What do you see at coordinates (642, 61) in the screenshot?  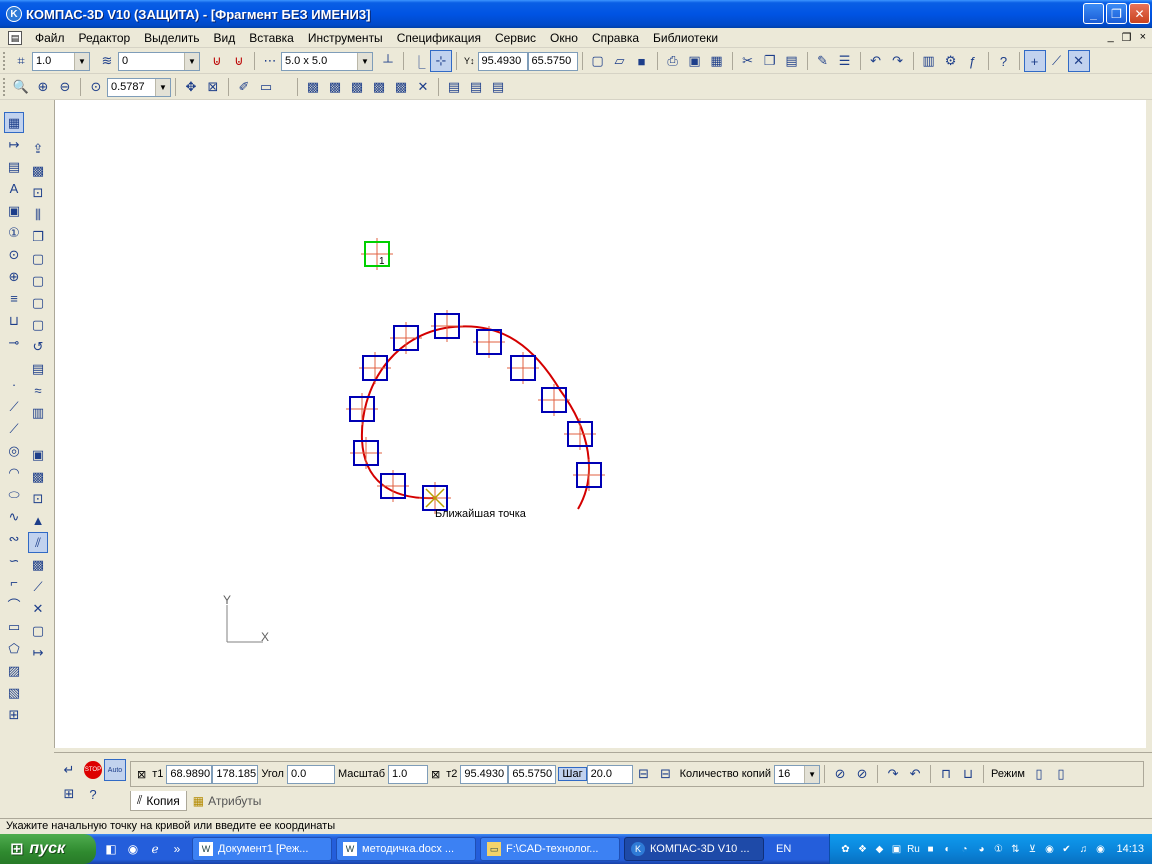 I see `save-icon: ■` at bounding box center [642, 61].